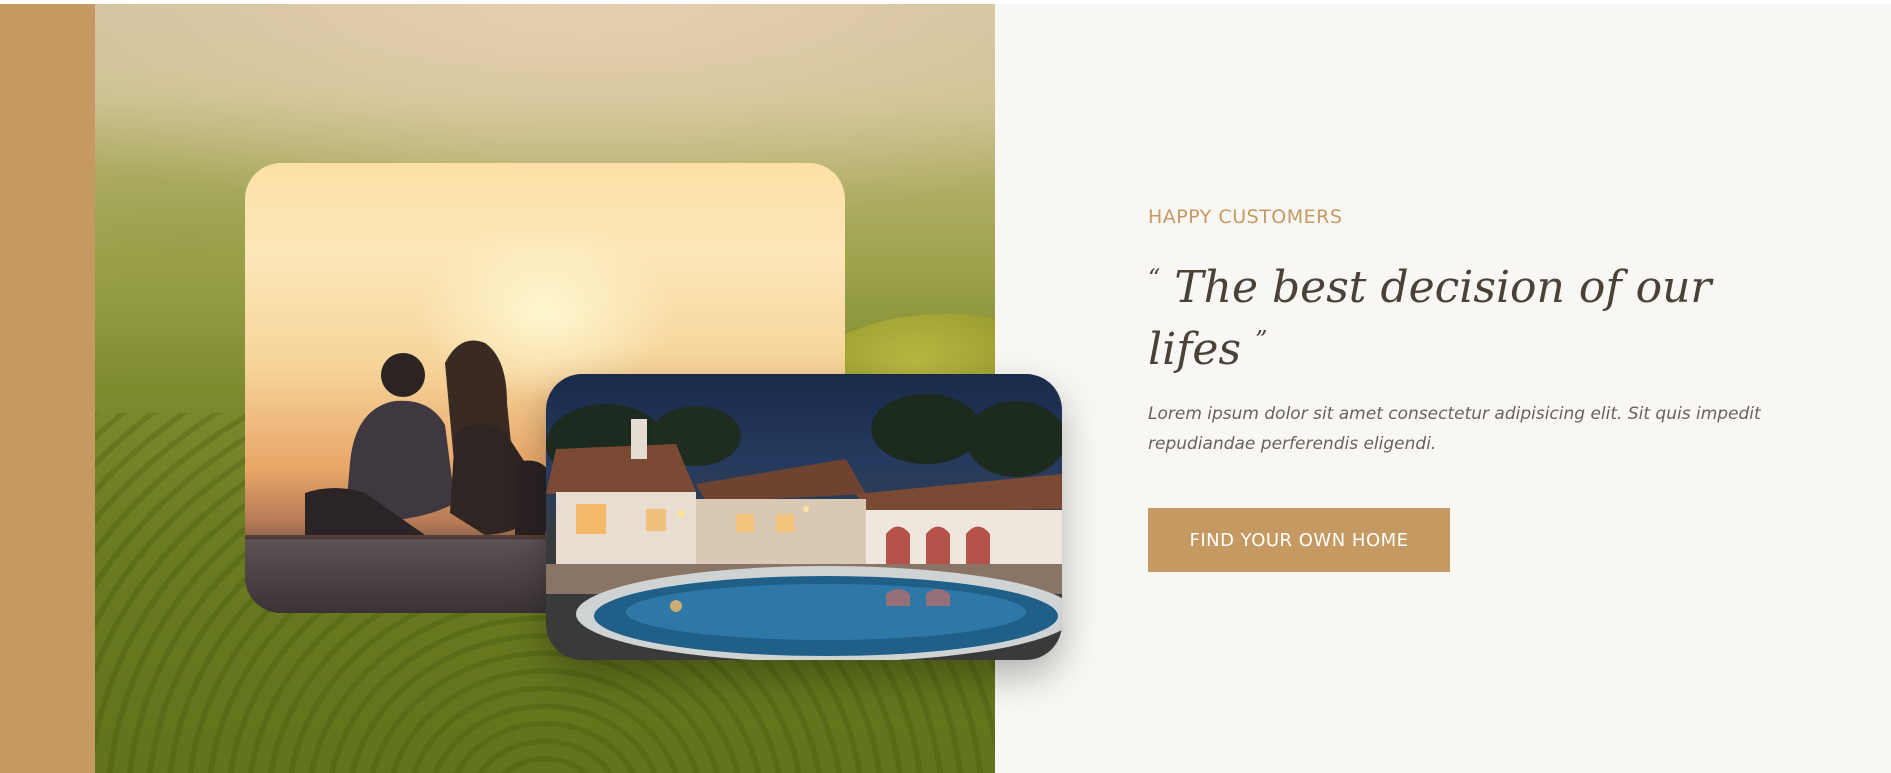 The width and height of the screenshot is (1891, 773). Describe the element at coordinates (1299, 540) in the screenshot. I see `find-home-button: FIND YOUR OWN HOME` at that location.